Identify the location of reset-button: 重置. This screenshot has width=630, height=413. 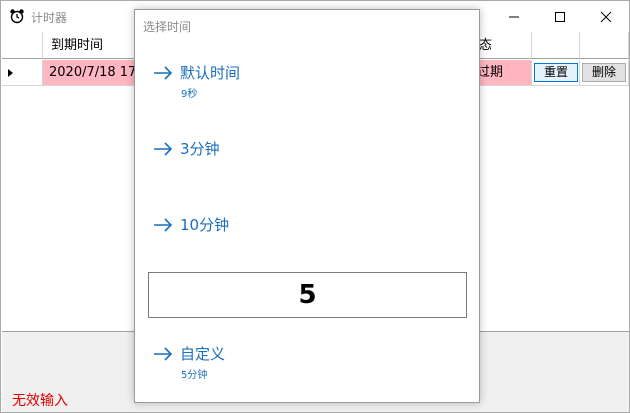
(556, 72).